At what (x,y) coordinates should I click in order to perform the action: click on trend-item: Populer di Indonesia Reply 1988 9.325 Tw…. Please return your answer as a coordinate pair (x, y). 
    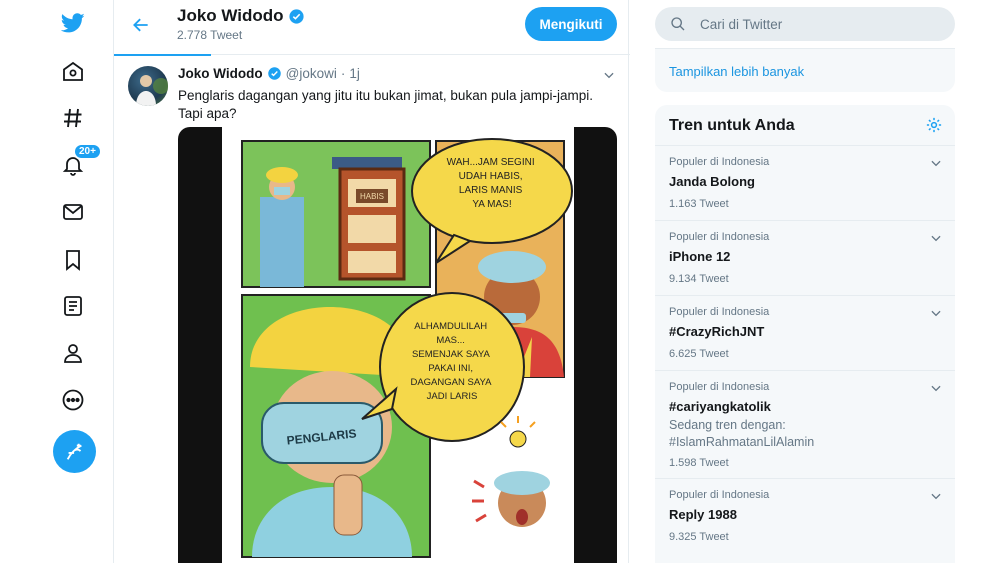
    Looking at the image, I should click on (805, 515).